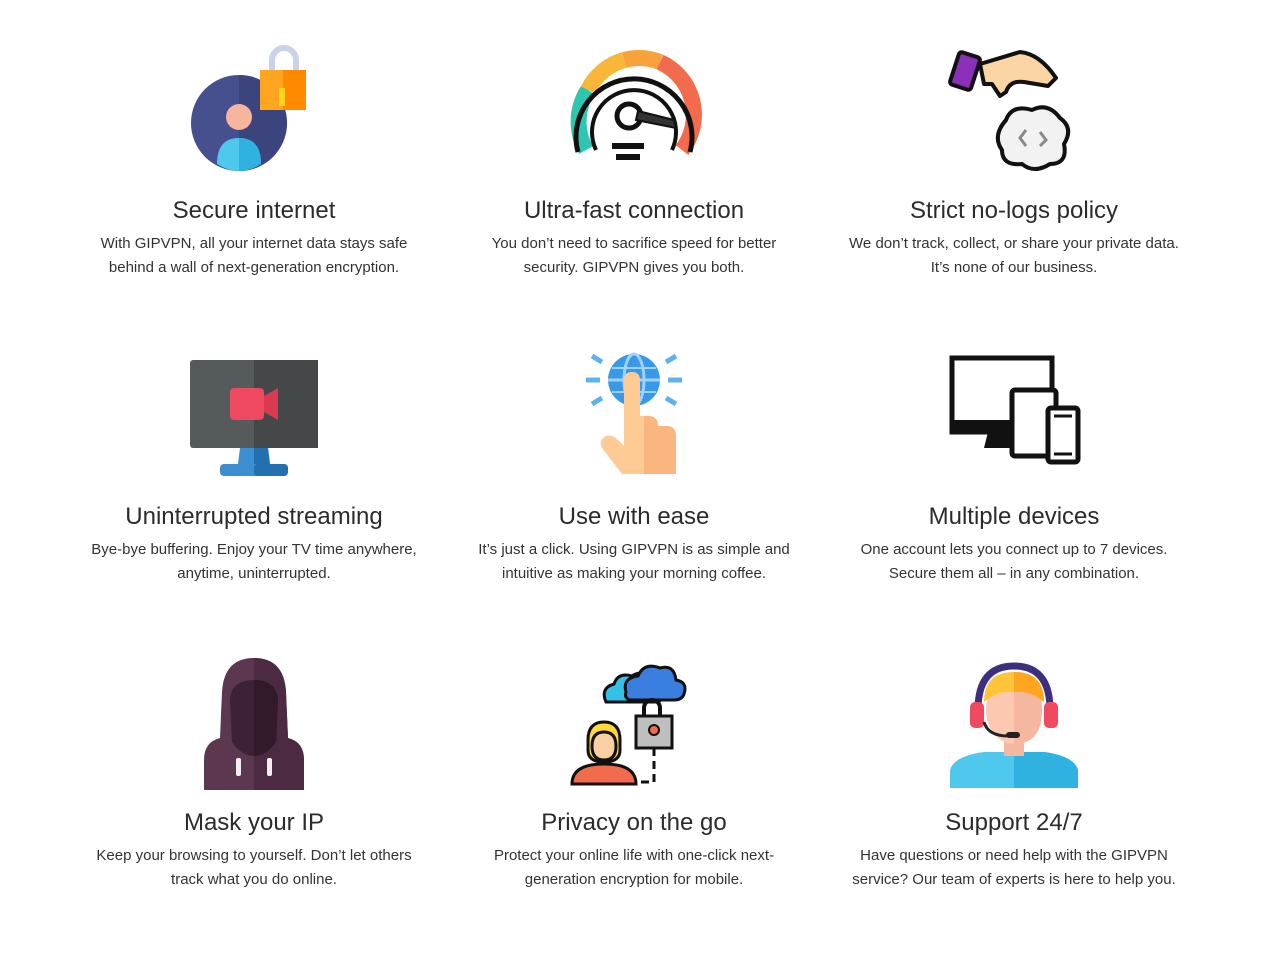 The width and height of the screenshot is (1276, 958). Describe the element at coordinates (1014, 516) in the screenshot. I see `feature-title: Multiple devices` at that location.